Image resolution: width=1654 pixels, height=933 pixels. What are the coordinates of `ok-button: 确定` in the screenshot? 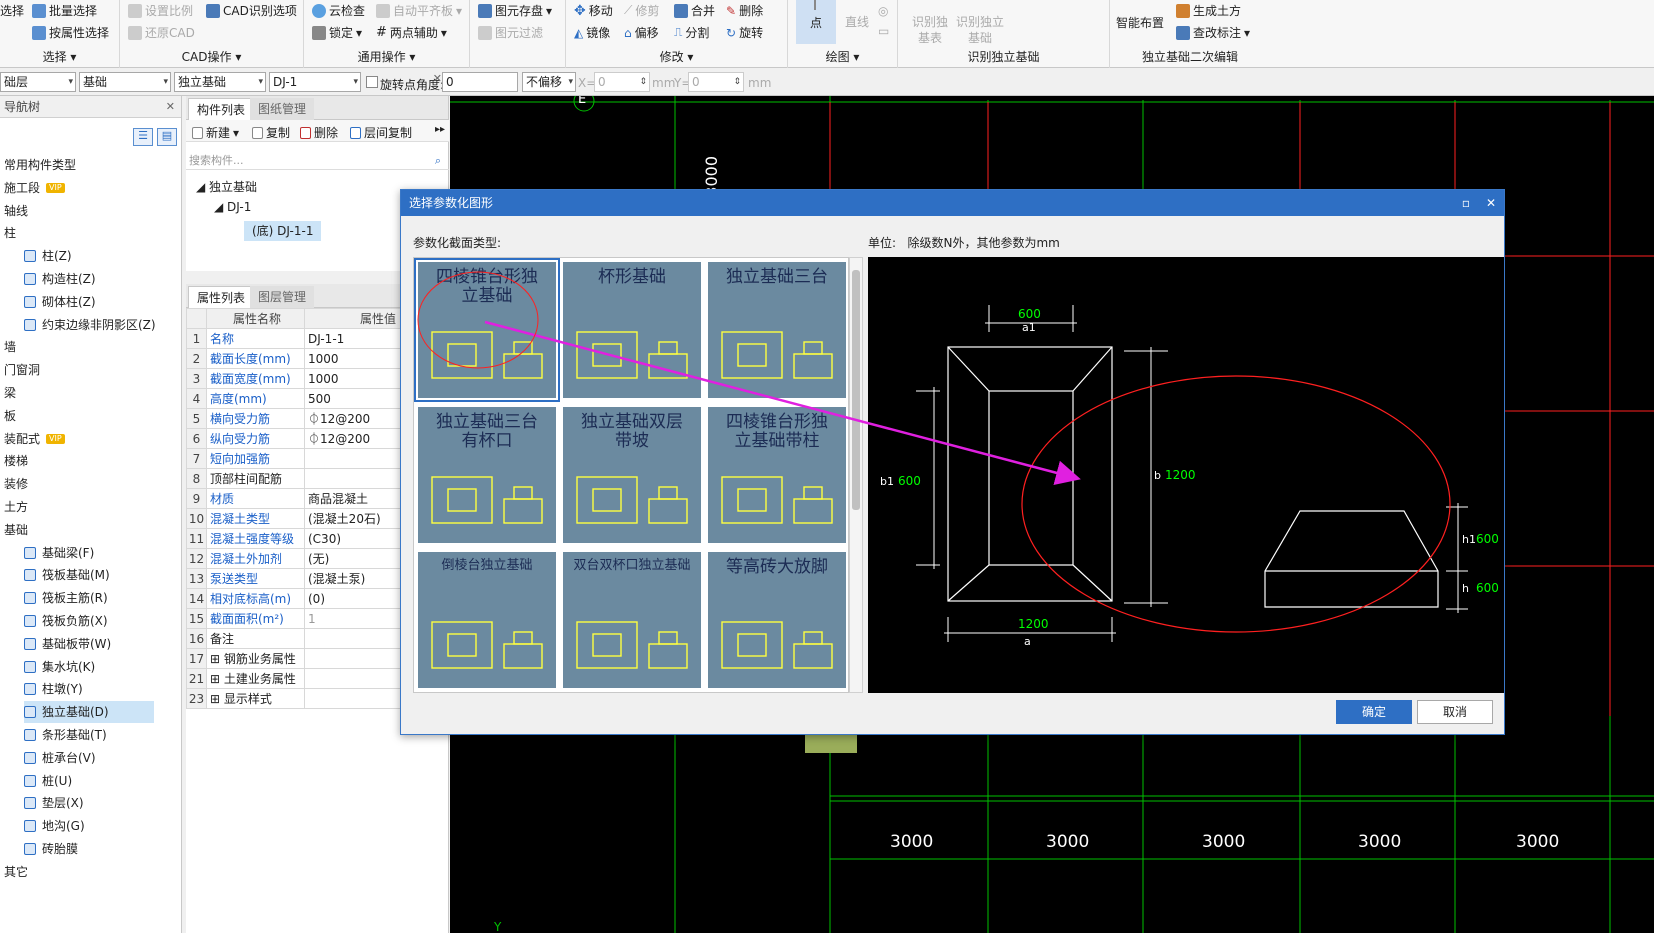 It's located at (1374, 712).